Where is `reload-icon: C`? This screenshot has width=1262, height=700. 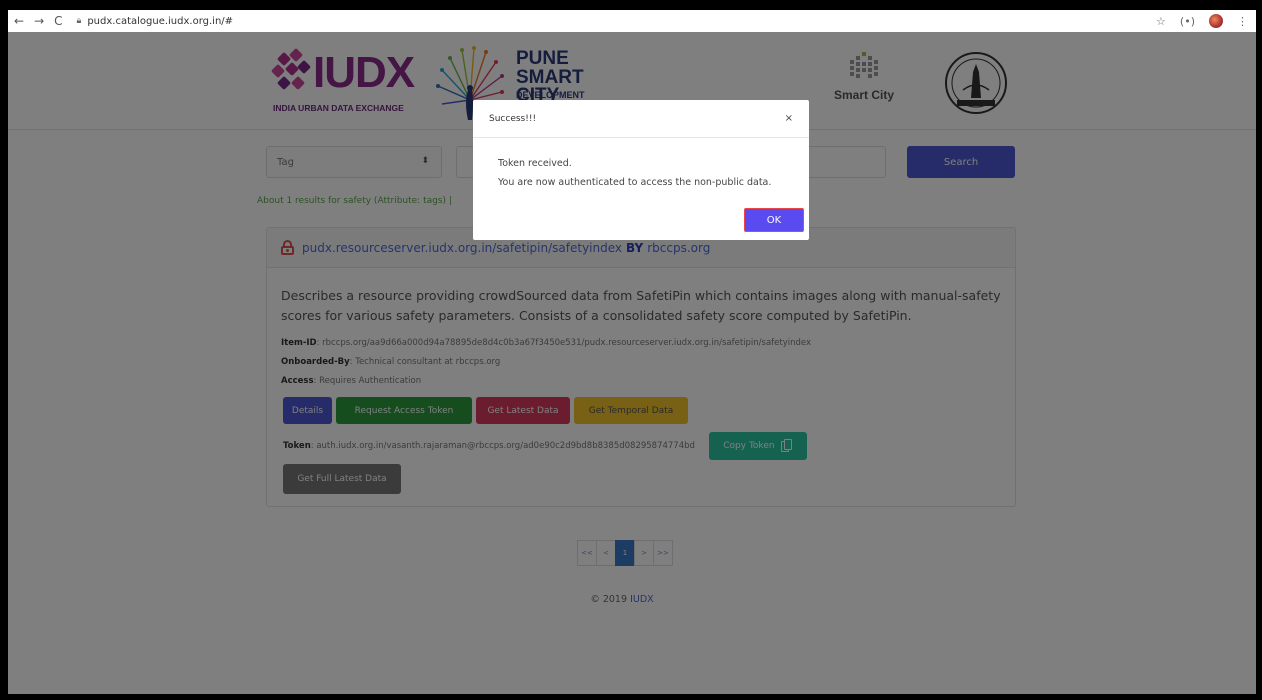
reload-icon: C is located at coordinates (58, 21).